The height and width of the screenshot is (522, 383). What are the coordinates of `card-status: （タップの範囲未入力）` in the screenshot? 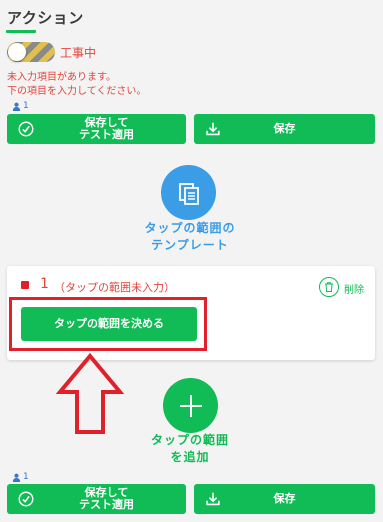 It's located at (114, 287).